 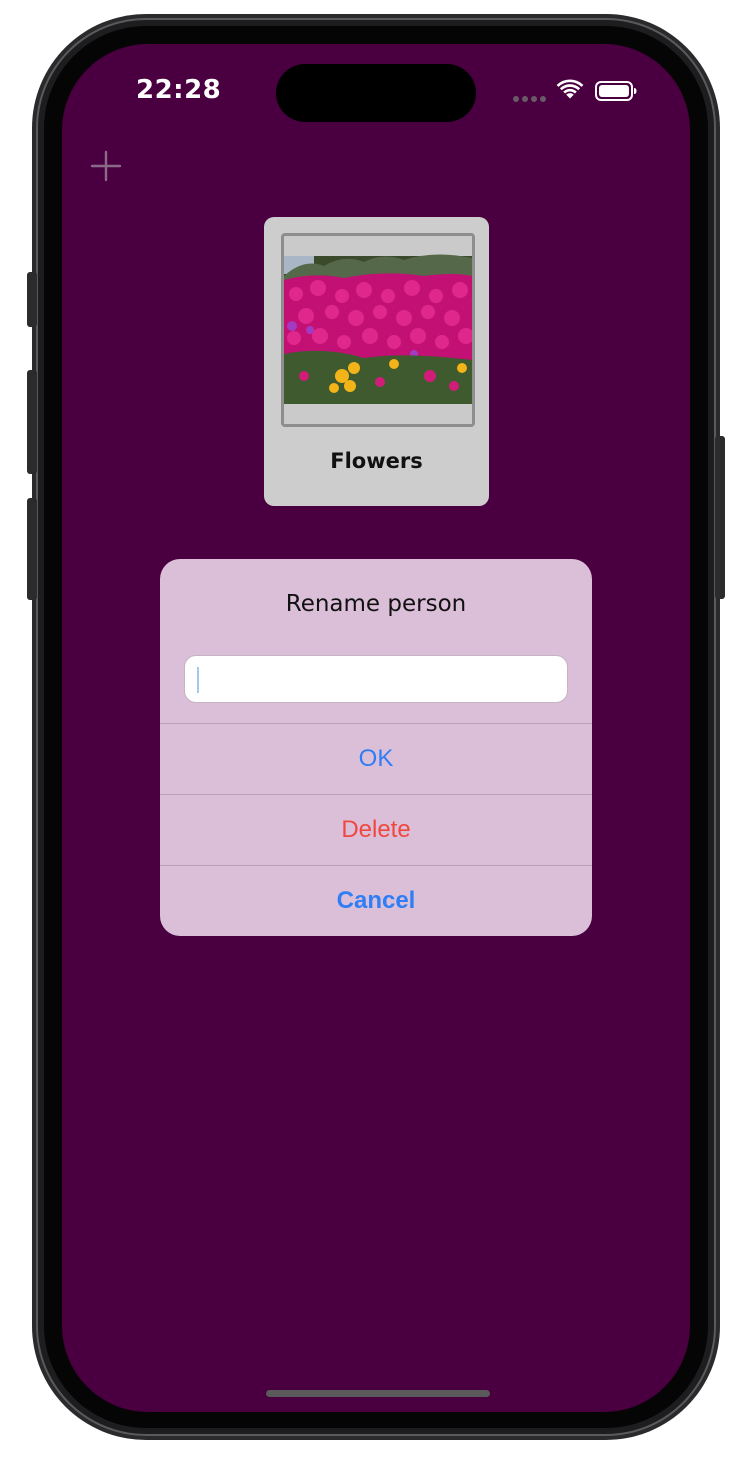 I want to click on action-button, so click(x=32, y=299).